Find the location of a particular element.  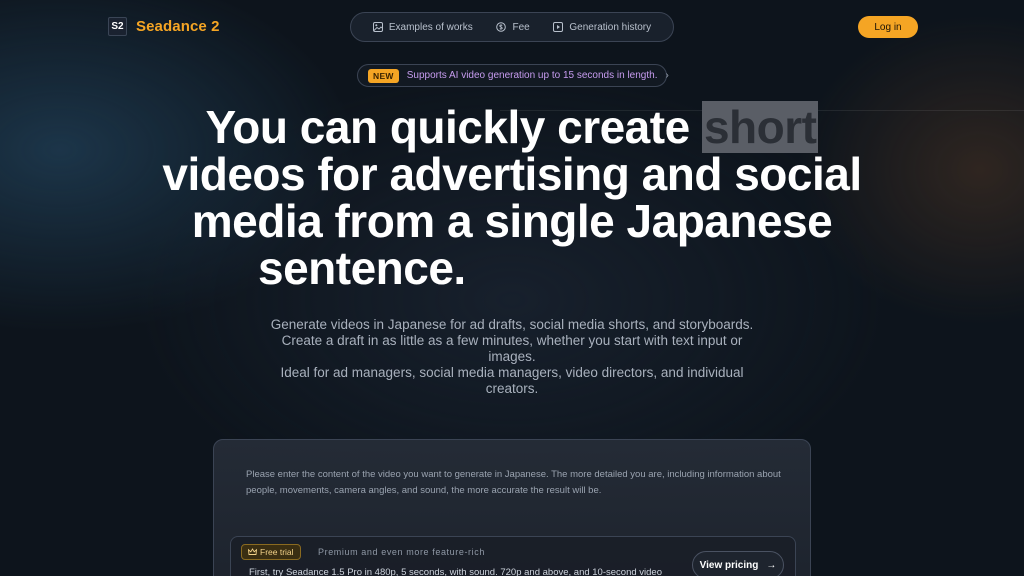

nav-item-fee: Fee is located at coordinates (513, 27).